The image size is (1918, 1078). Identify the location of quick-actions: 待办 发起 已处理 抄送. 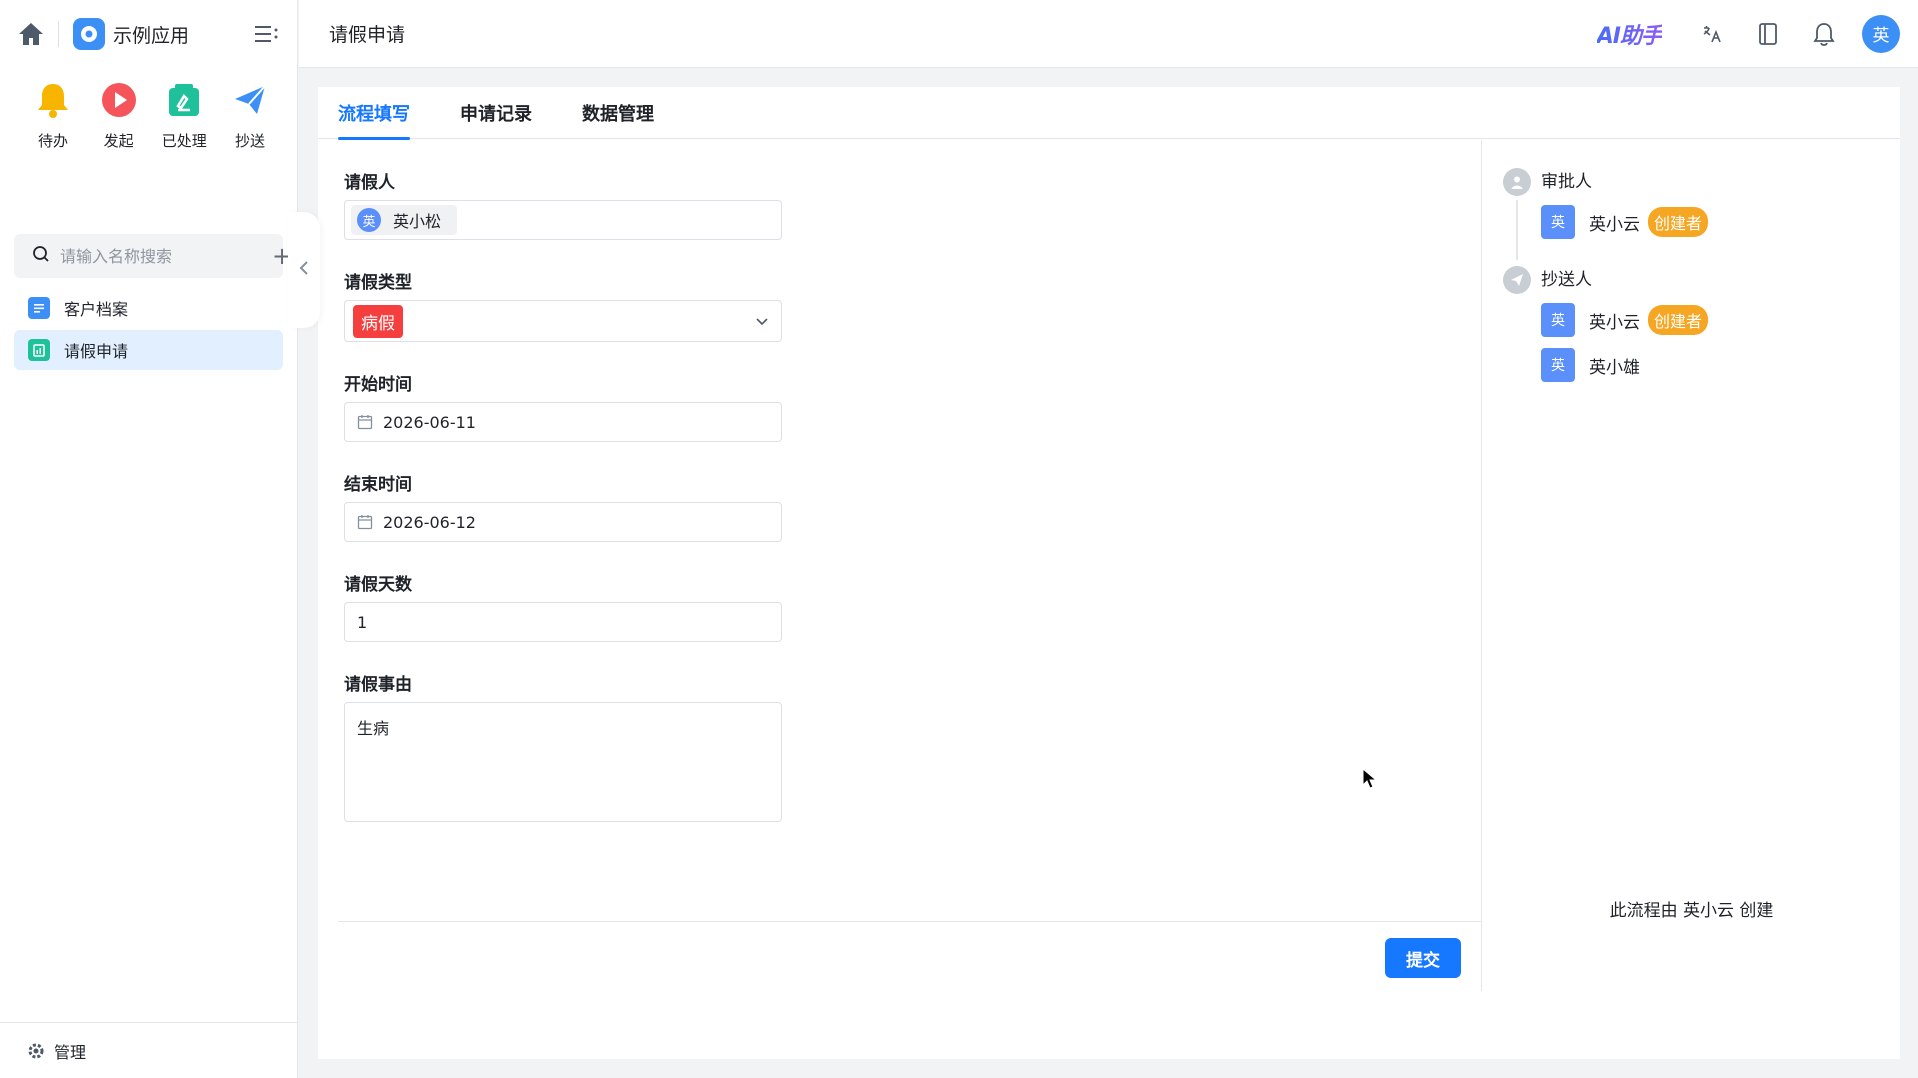
(148, 143).